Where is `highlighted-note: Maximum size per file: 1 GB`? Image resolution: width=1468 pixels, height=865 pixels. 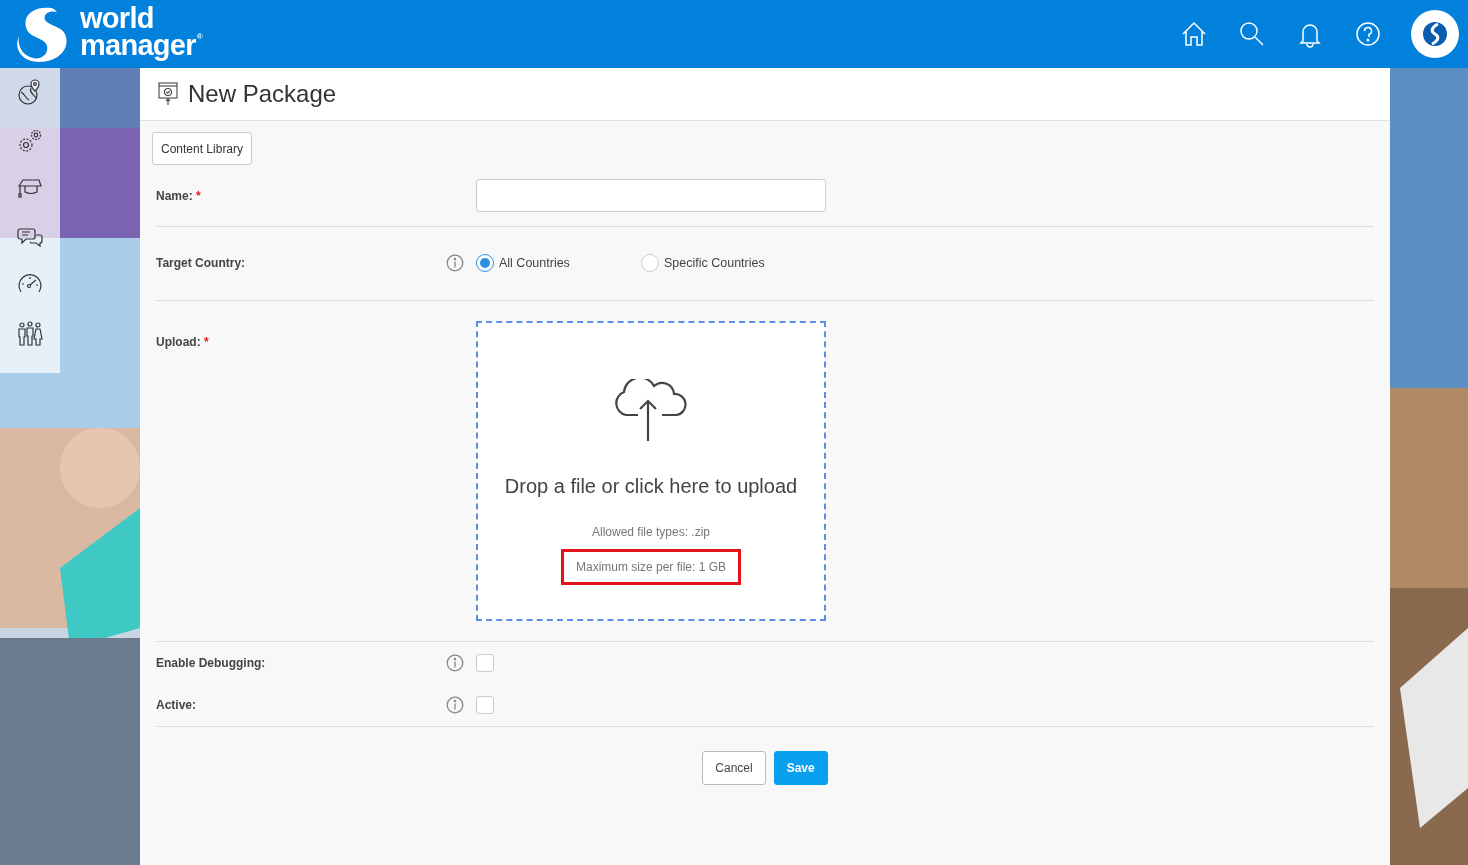
highlighted-note: Maximum size per file: 1 GB is located at coordinates (650, 566).